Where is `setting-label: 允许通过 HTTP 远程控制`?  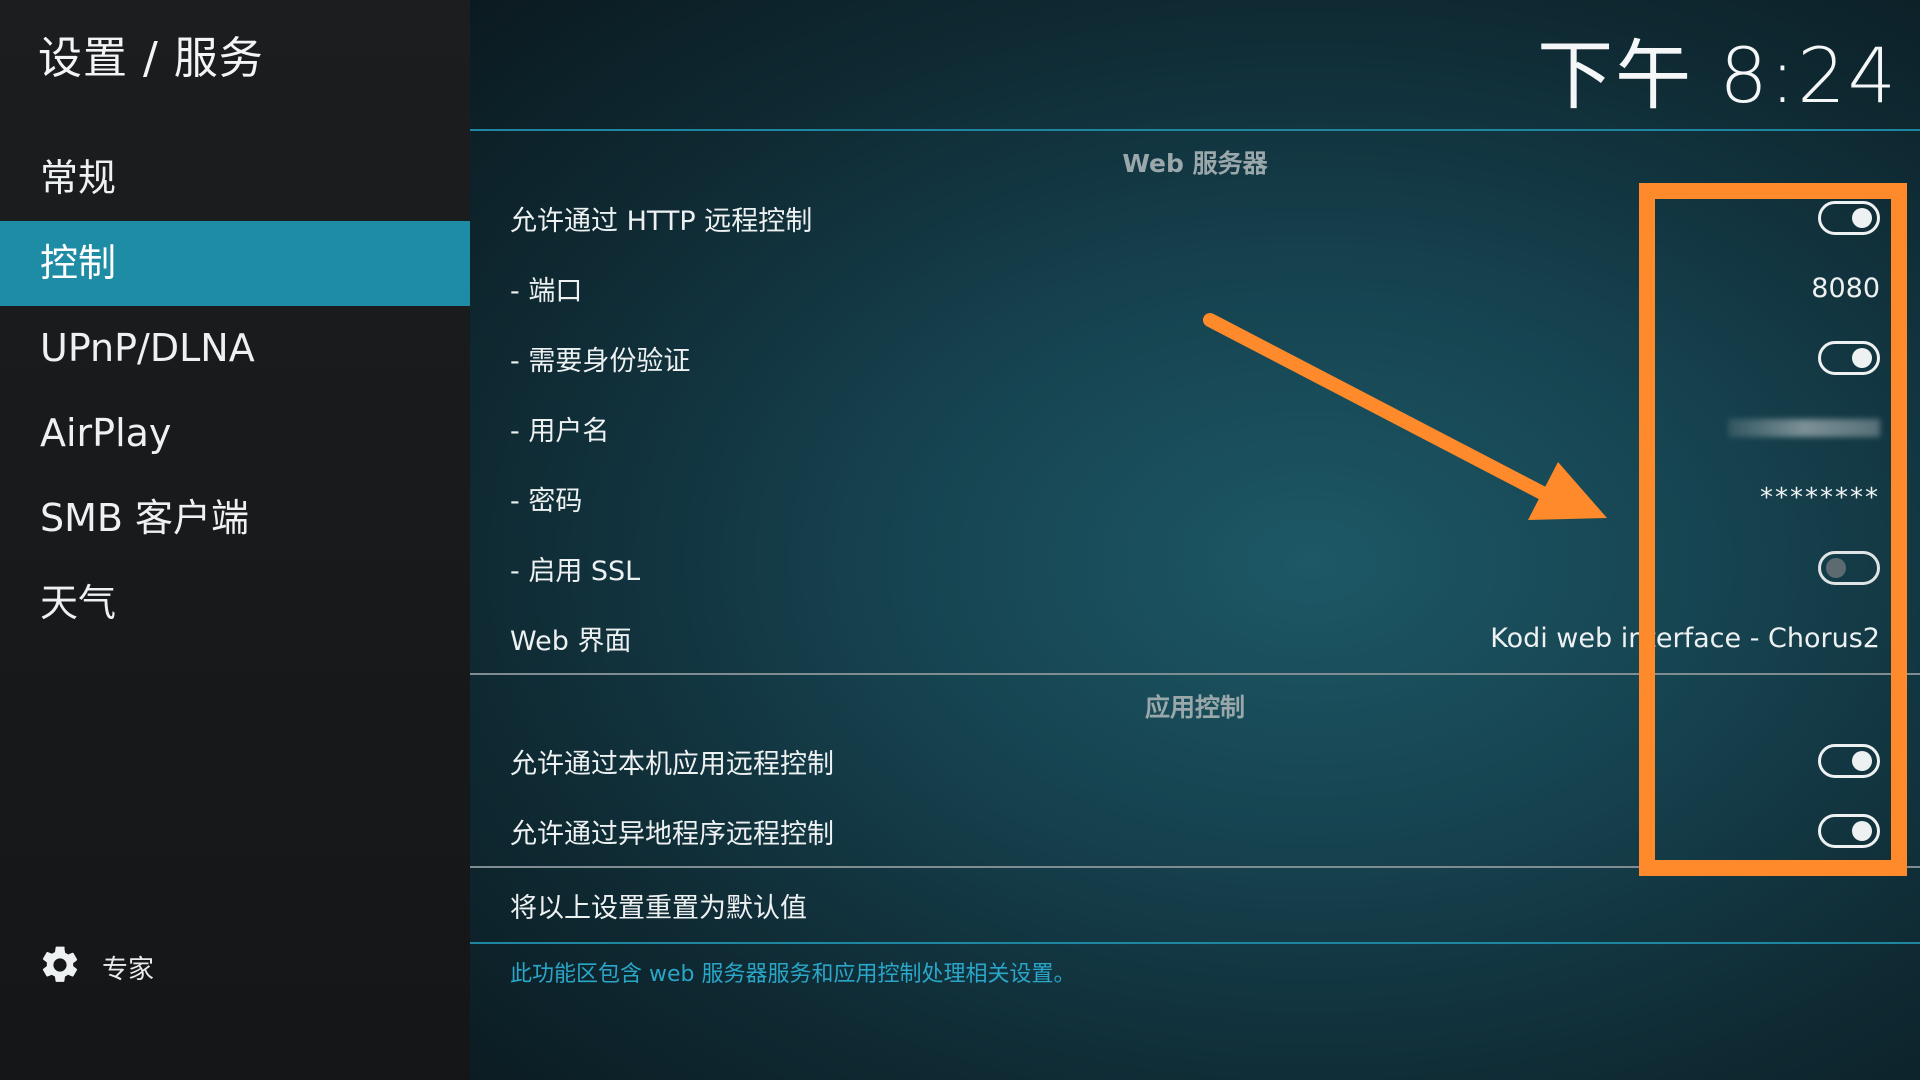 setting-label: 允许通过 HTTP 远程控制 is located at coordinates (661, 221).